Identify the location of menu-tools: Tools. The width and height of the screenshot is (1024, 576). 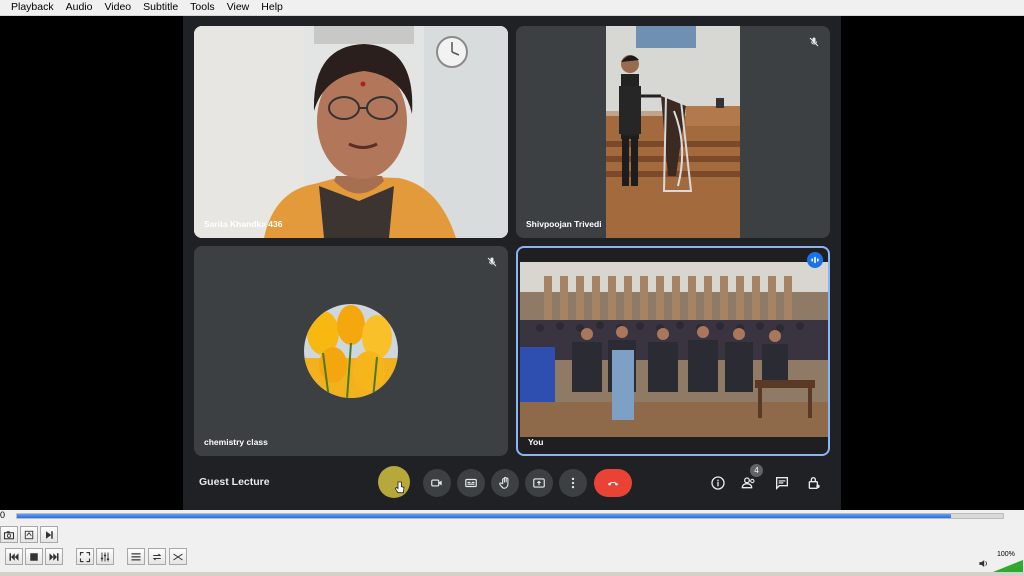
(202, 7).